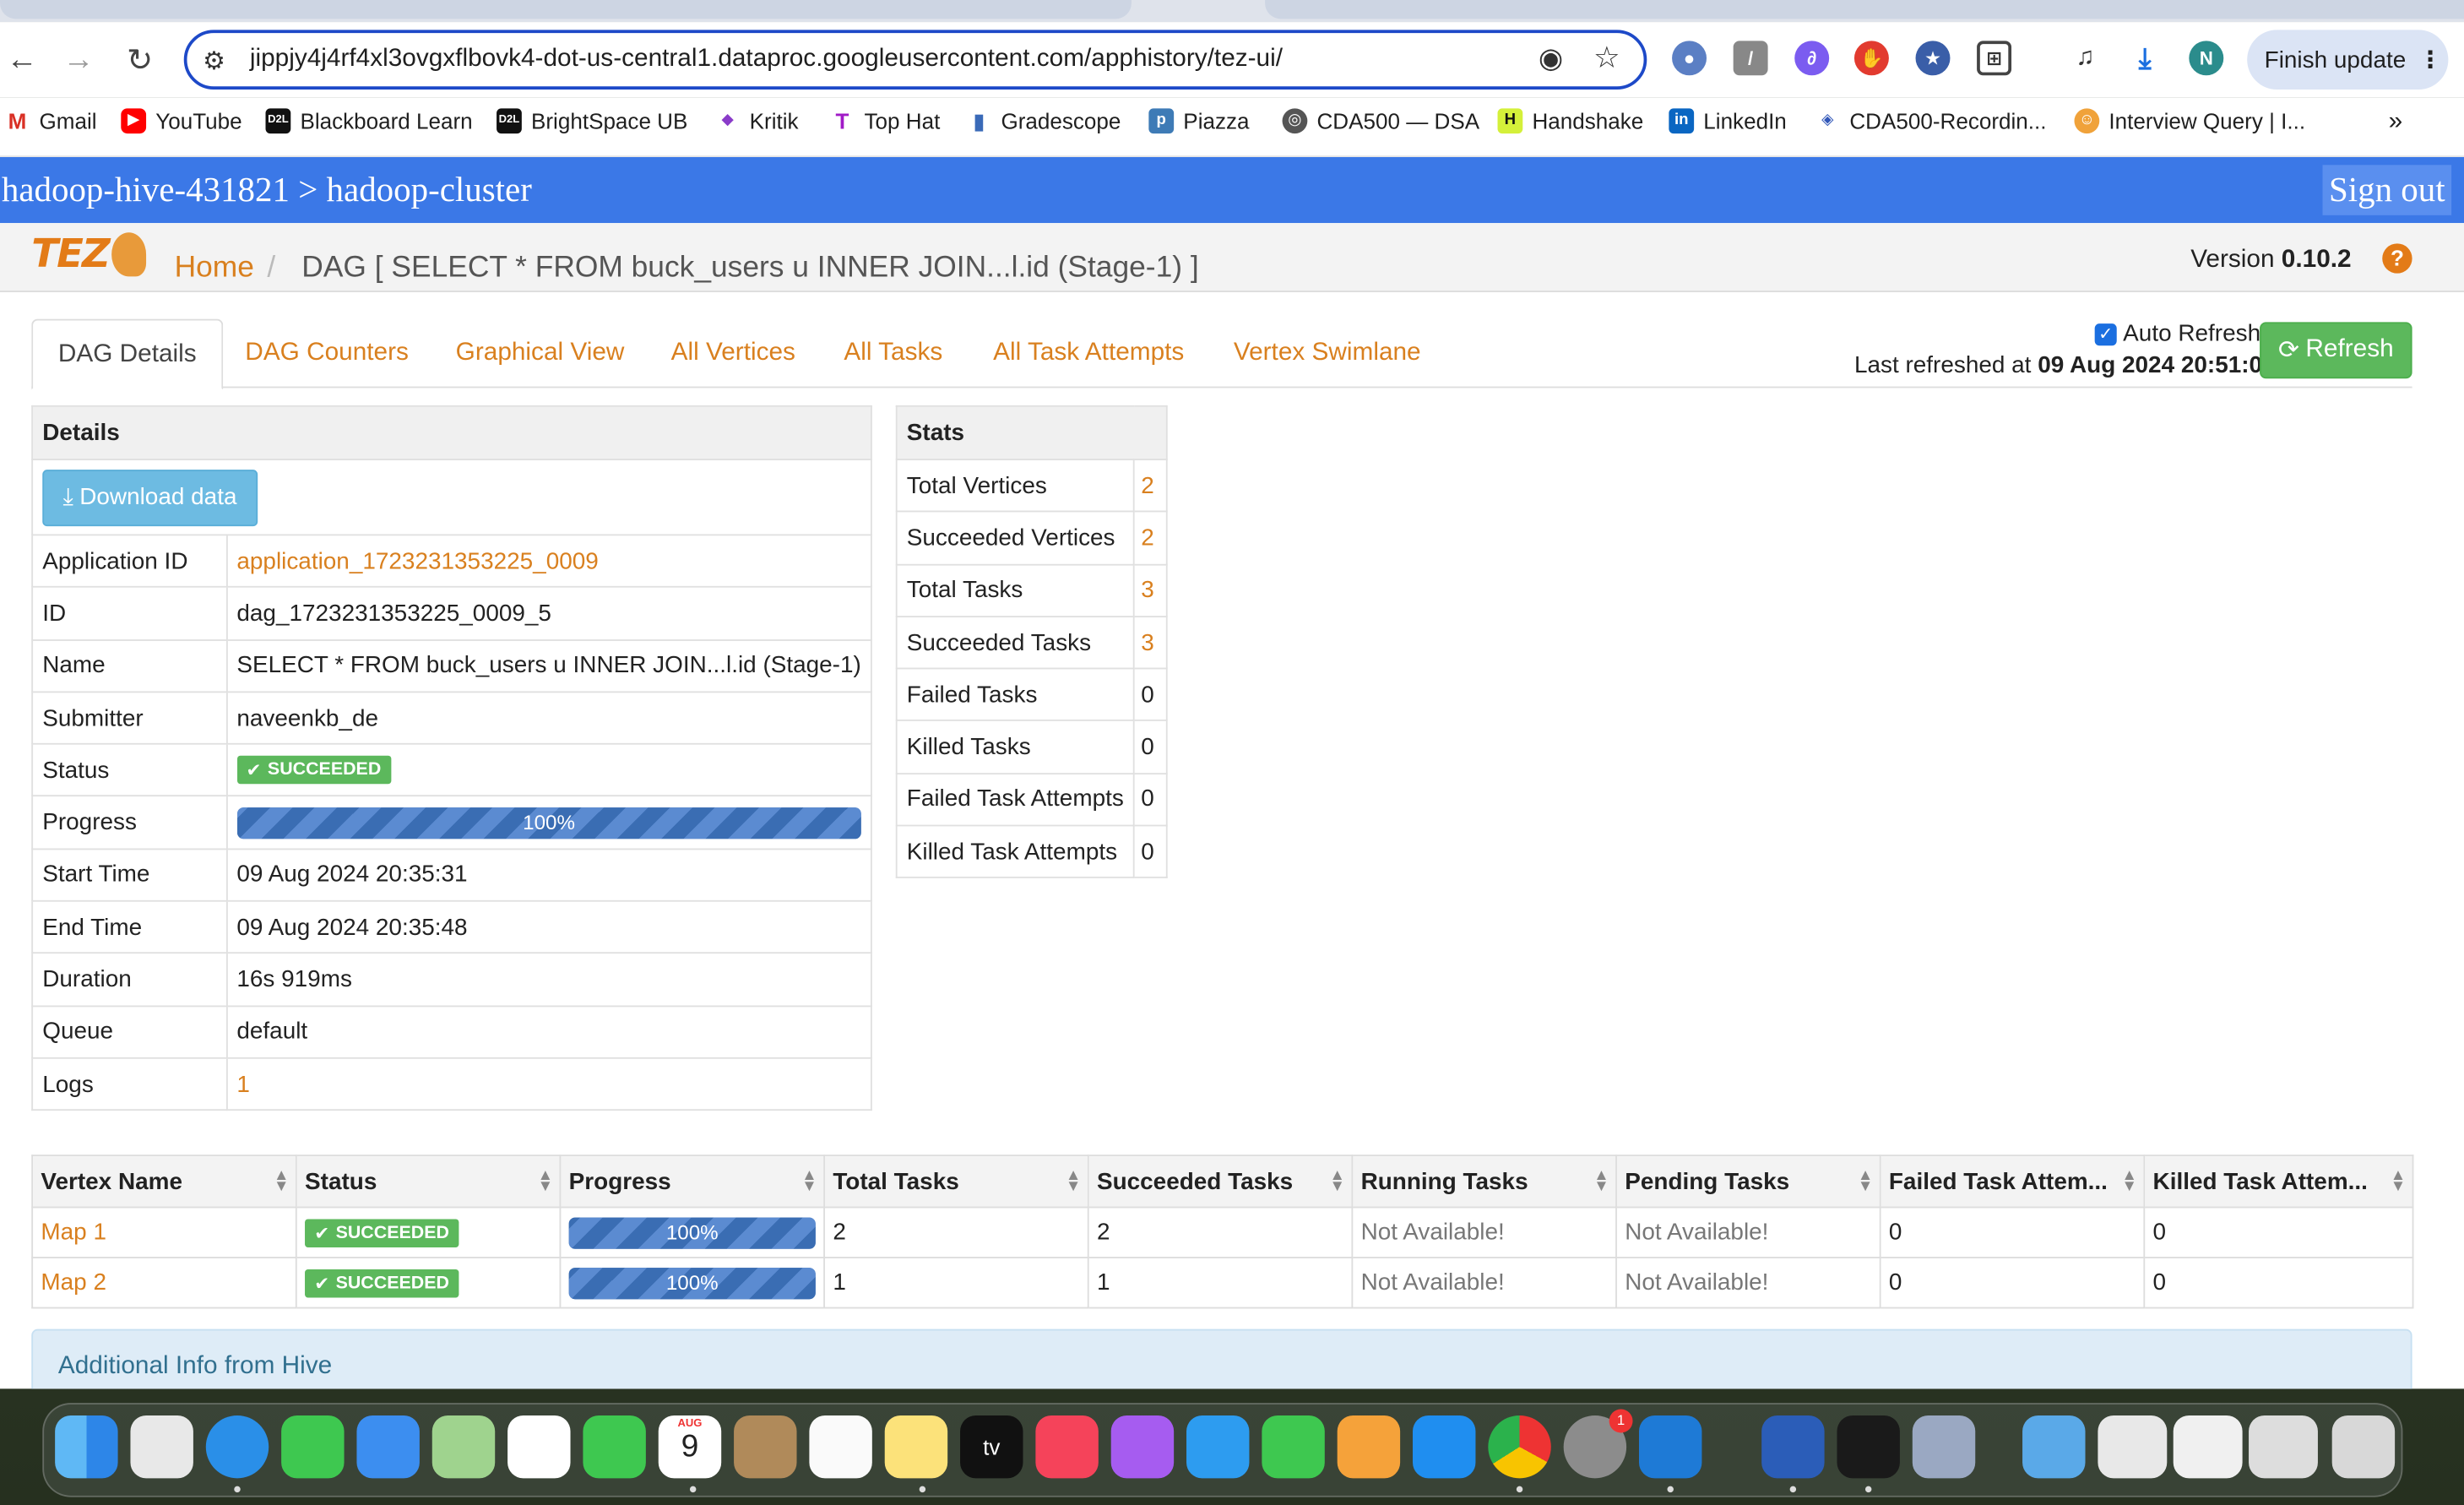  I want to click on photos-icon, so click(539, 1447).